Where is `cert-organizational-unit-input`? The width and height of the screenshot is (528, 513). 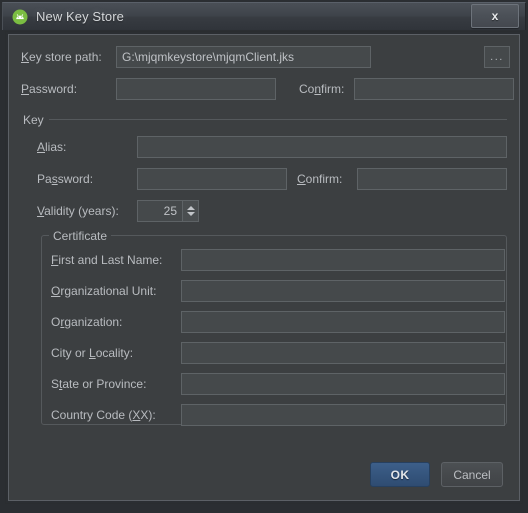 cert-organizational-unit-input is located at coordinates (343, 291).